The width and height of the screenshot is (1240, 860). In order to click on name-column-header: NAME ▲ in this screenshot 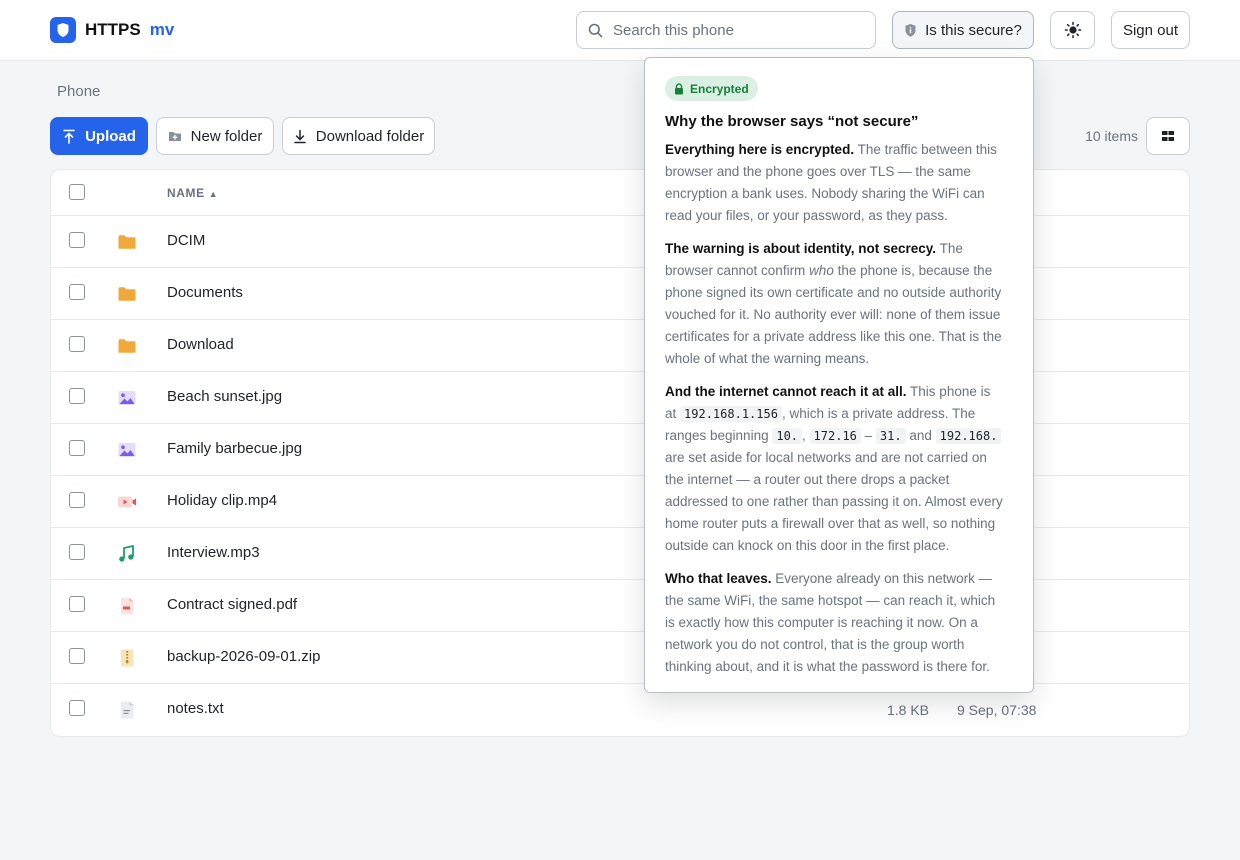, I will do `click(192, 193)`.